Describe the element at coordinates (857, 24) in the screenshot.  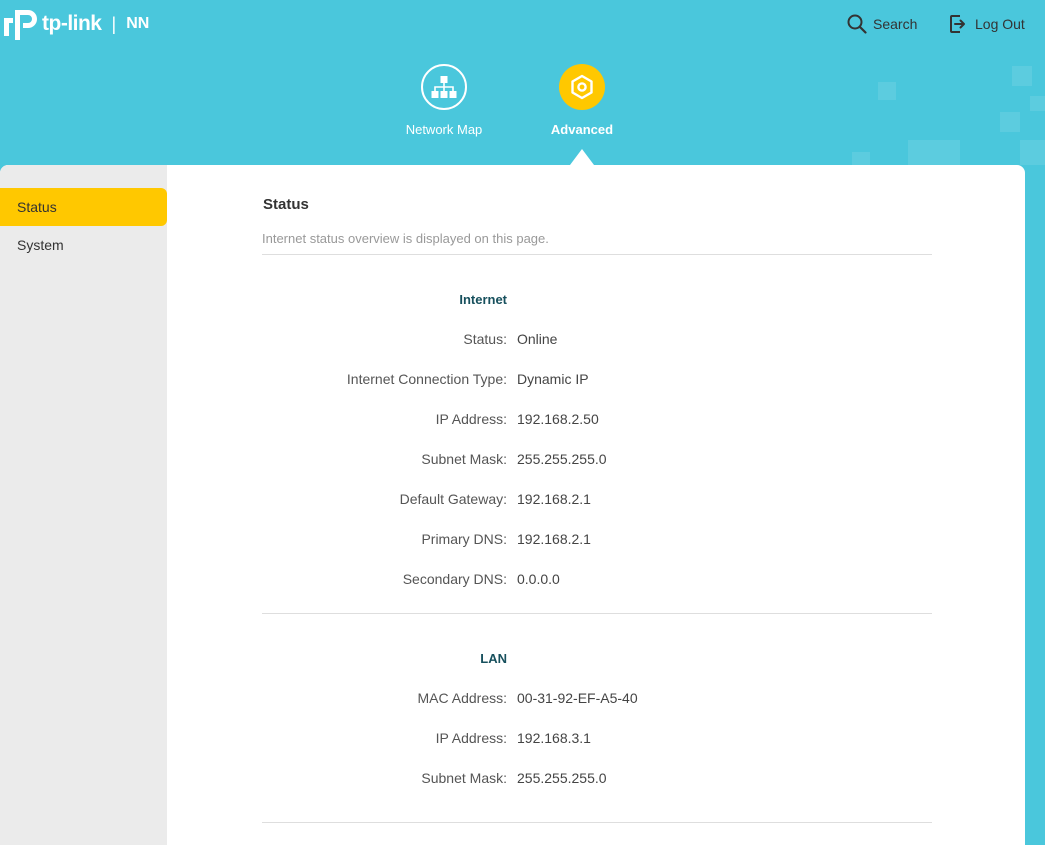
I see `search-icon` at that location.